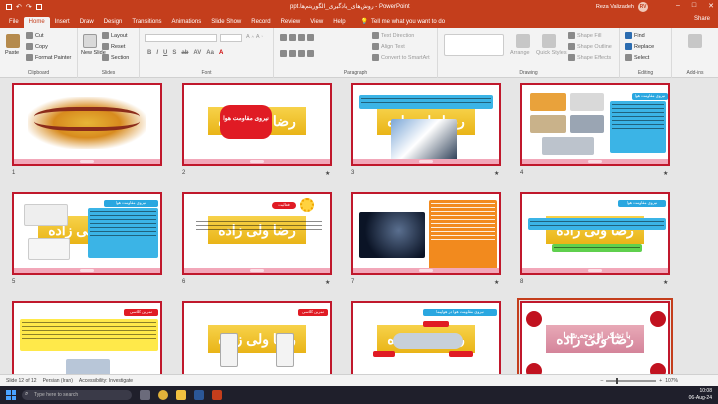 This screenshot has height=404, width=718. What do you see at coordinates (549, 41) in the screenshot?
I see `quick-styles-icon` at bounding box center [549, 41].